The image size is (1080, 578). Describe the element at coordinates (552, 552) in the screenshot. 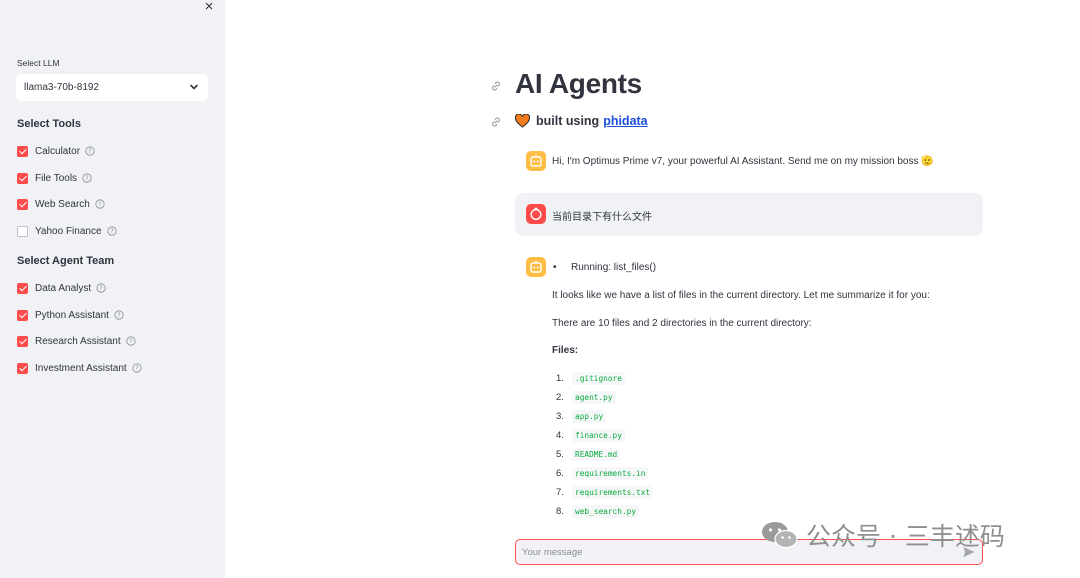

I see `chat-input-placeholder: Your message` at that location.